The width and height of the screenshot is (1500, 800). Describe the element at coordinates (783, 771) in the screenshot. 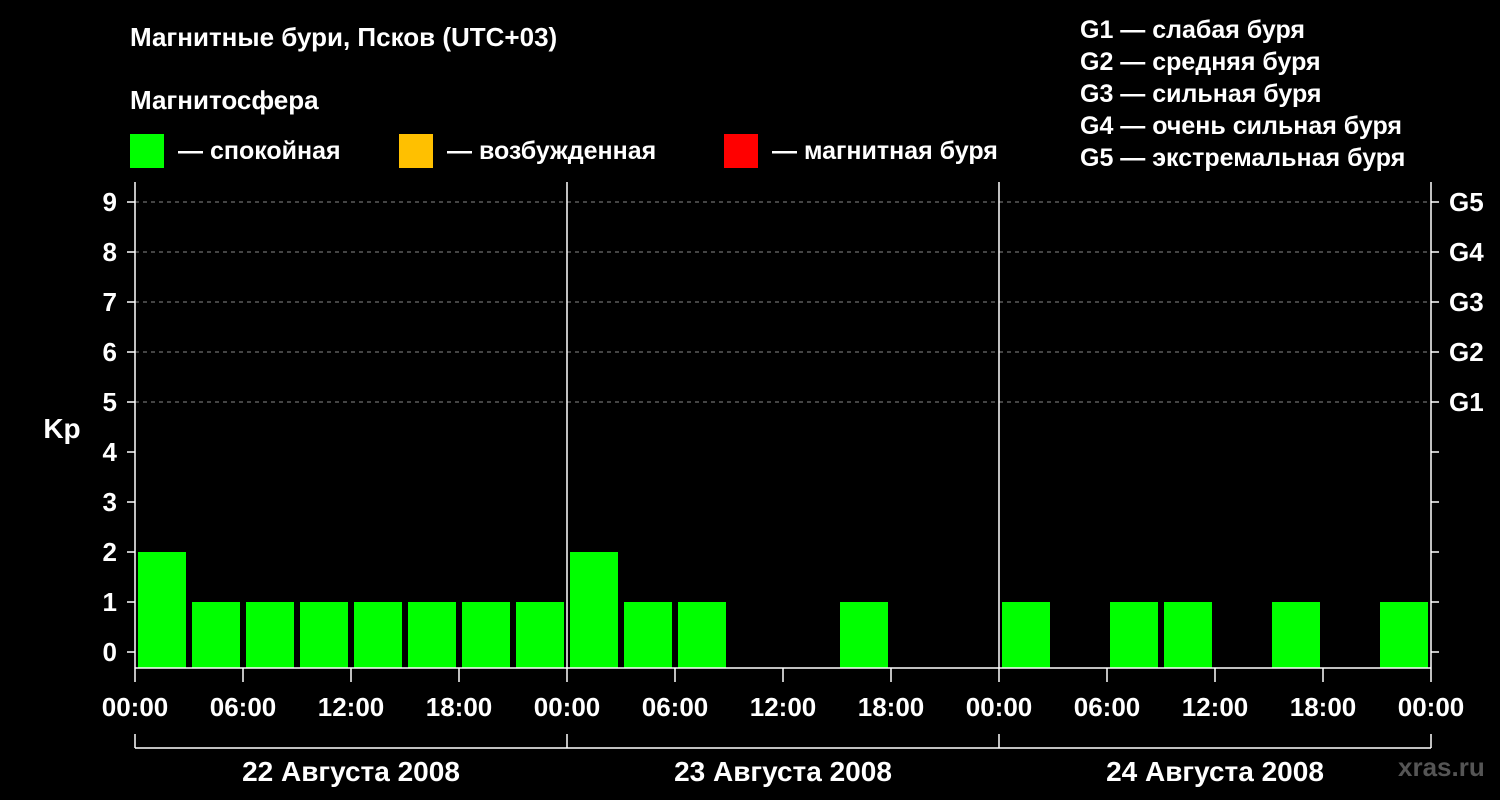

I see `day-label: 23 Августа 2008` at that location.